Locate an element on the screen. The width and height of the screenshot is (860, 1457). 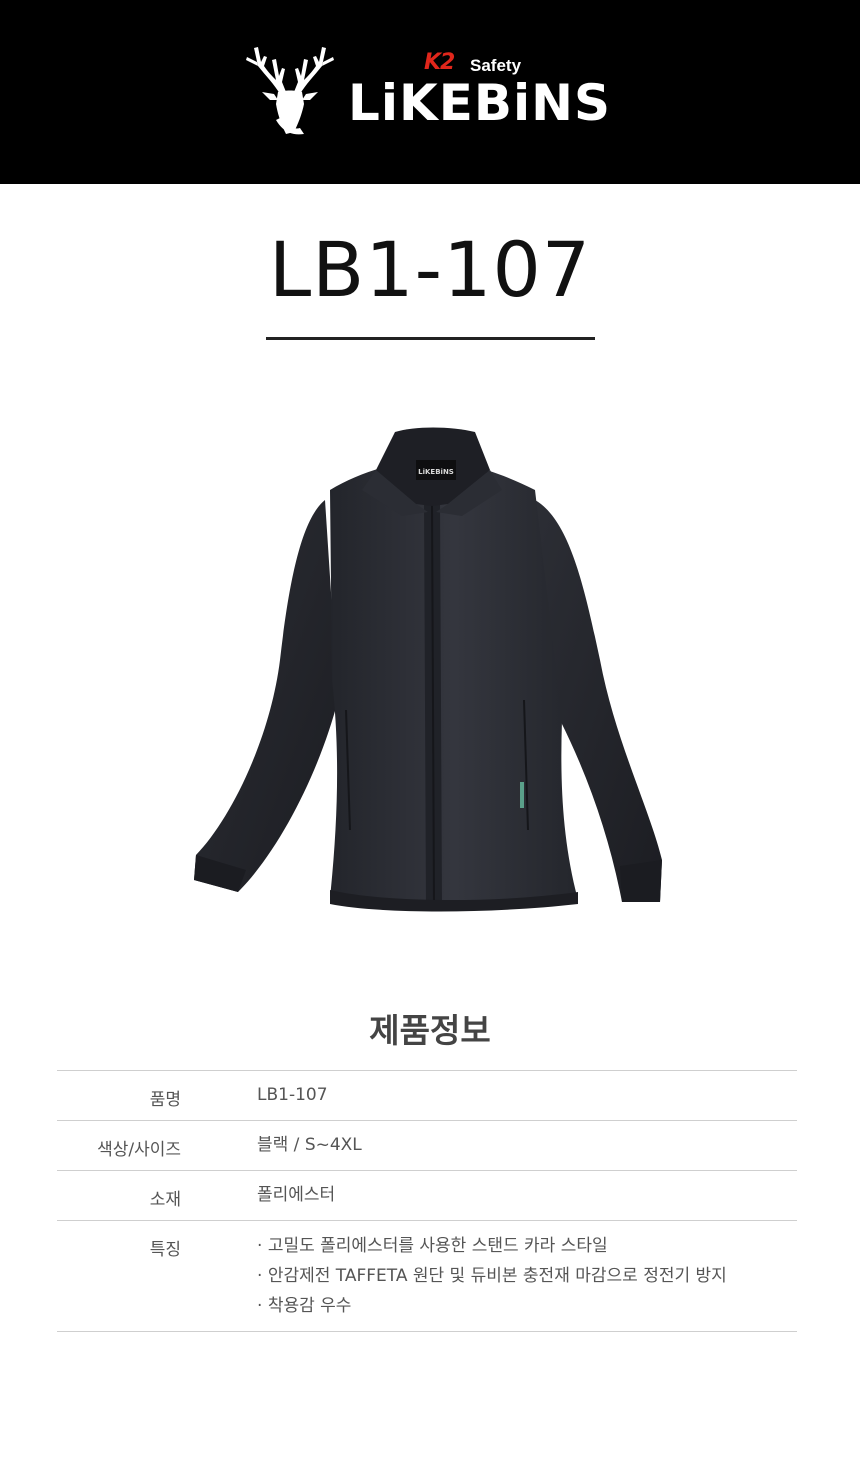
info-value: 블랙 / S~4XL is located at coordinates (309, 1145).